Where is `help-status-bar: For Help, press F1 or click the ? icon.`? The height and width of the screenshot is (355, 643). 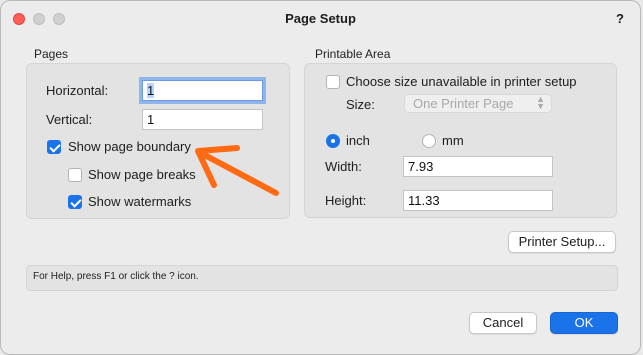
help-status-bar: For Help, press F1 or click the ? icon. is located at coordinates (322, 278).